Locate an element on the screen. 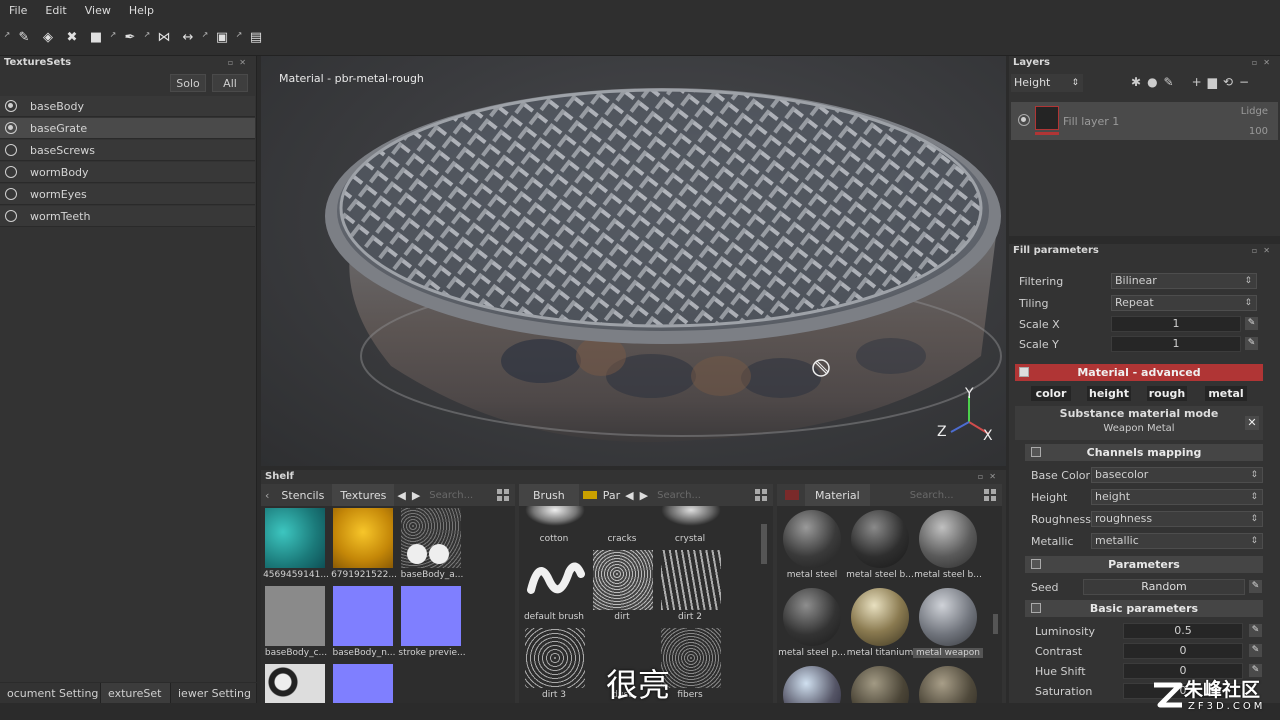 This screenshot has width=1280, height=720. tab-textureset-settings: extureSet is located at coordinates (136, 693).